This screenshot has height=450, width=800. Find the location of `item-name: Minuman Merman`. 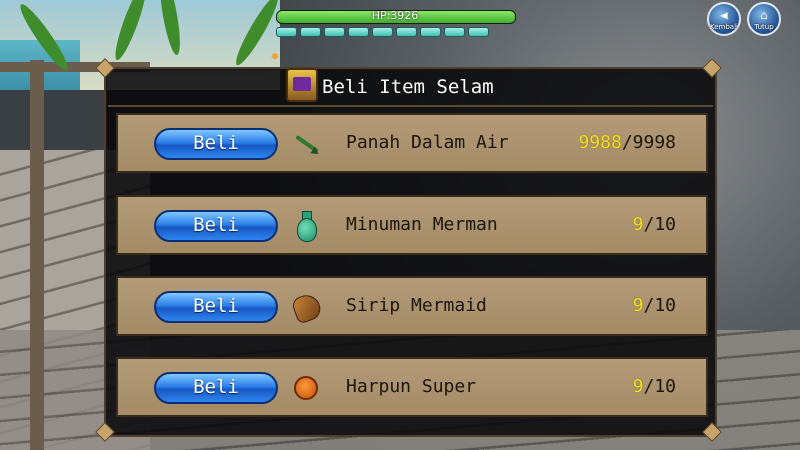

item-name: Minuman Merman is located at coordinates (422, 224).